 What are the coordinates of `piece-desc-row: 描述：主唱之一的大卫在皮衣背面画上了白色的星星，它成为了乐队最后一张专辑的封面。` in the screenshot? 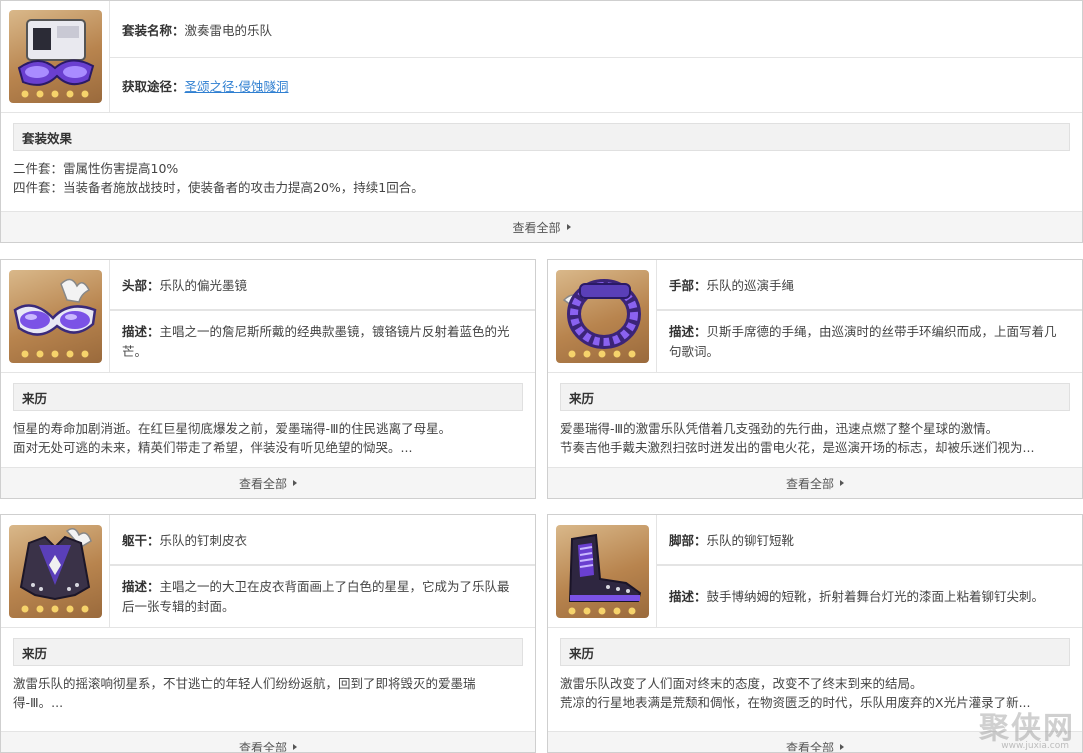 It's located at (322, 596).